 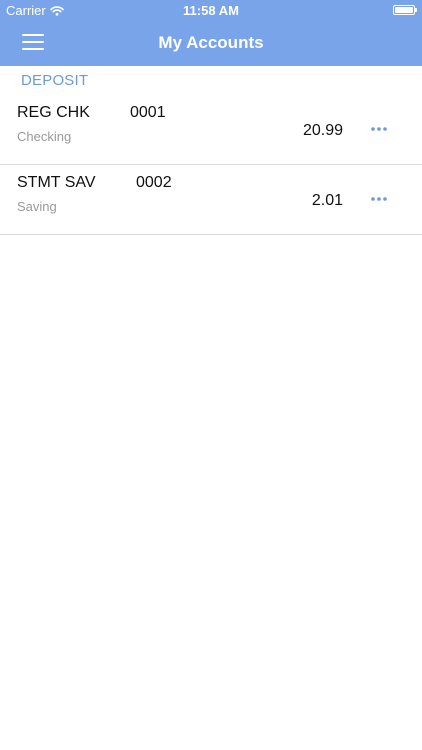 What do you see at coordinates (37, 206) in the screenshot?
I see `account-type: Saving` at bounding box center [37, 206].